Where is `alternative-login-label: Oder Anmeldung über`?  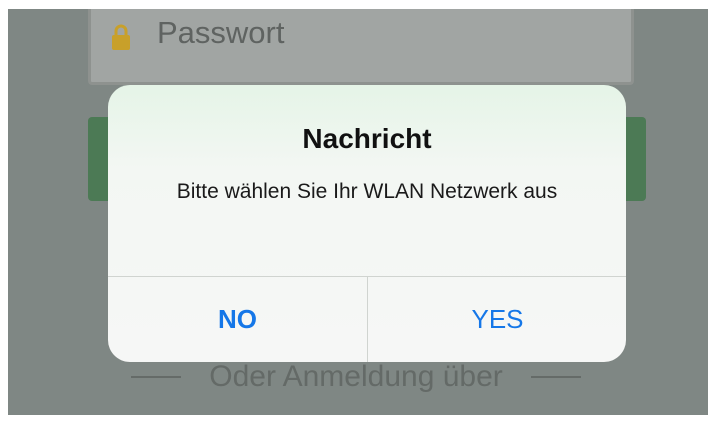 alternative-login-label: Oder Anmeldung über is located at coordinates (356, 376).